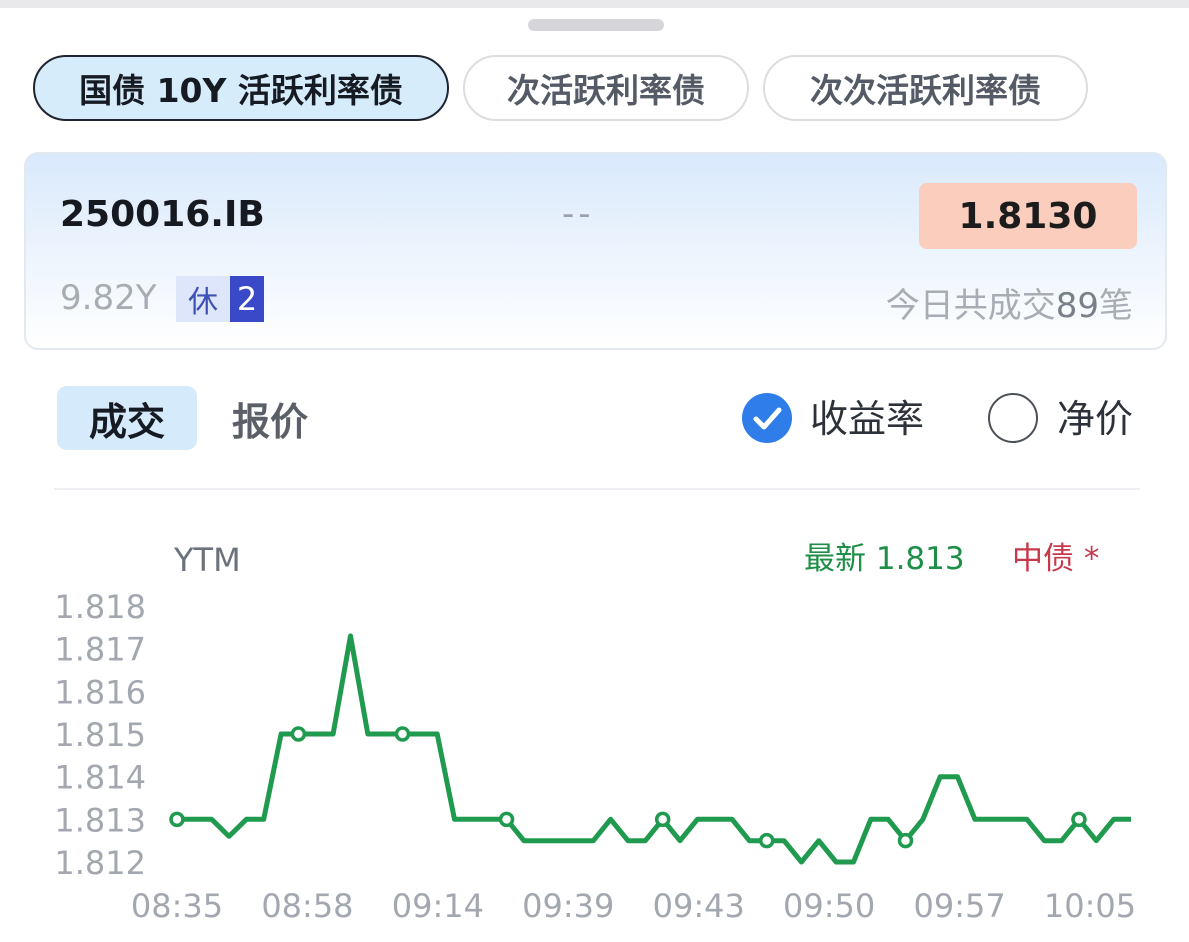 This screenshot has width=1189, height=942. Describe the element at coordinates (241, 88) in the screenshot. I see `tab-active-bond: 国债 10Y 活跃利率债` at that location.